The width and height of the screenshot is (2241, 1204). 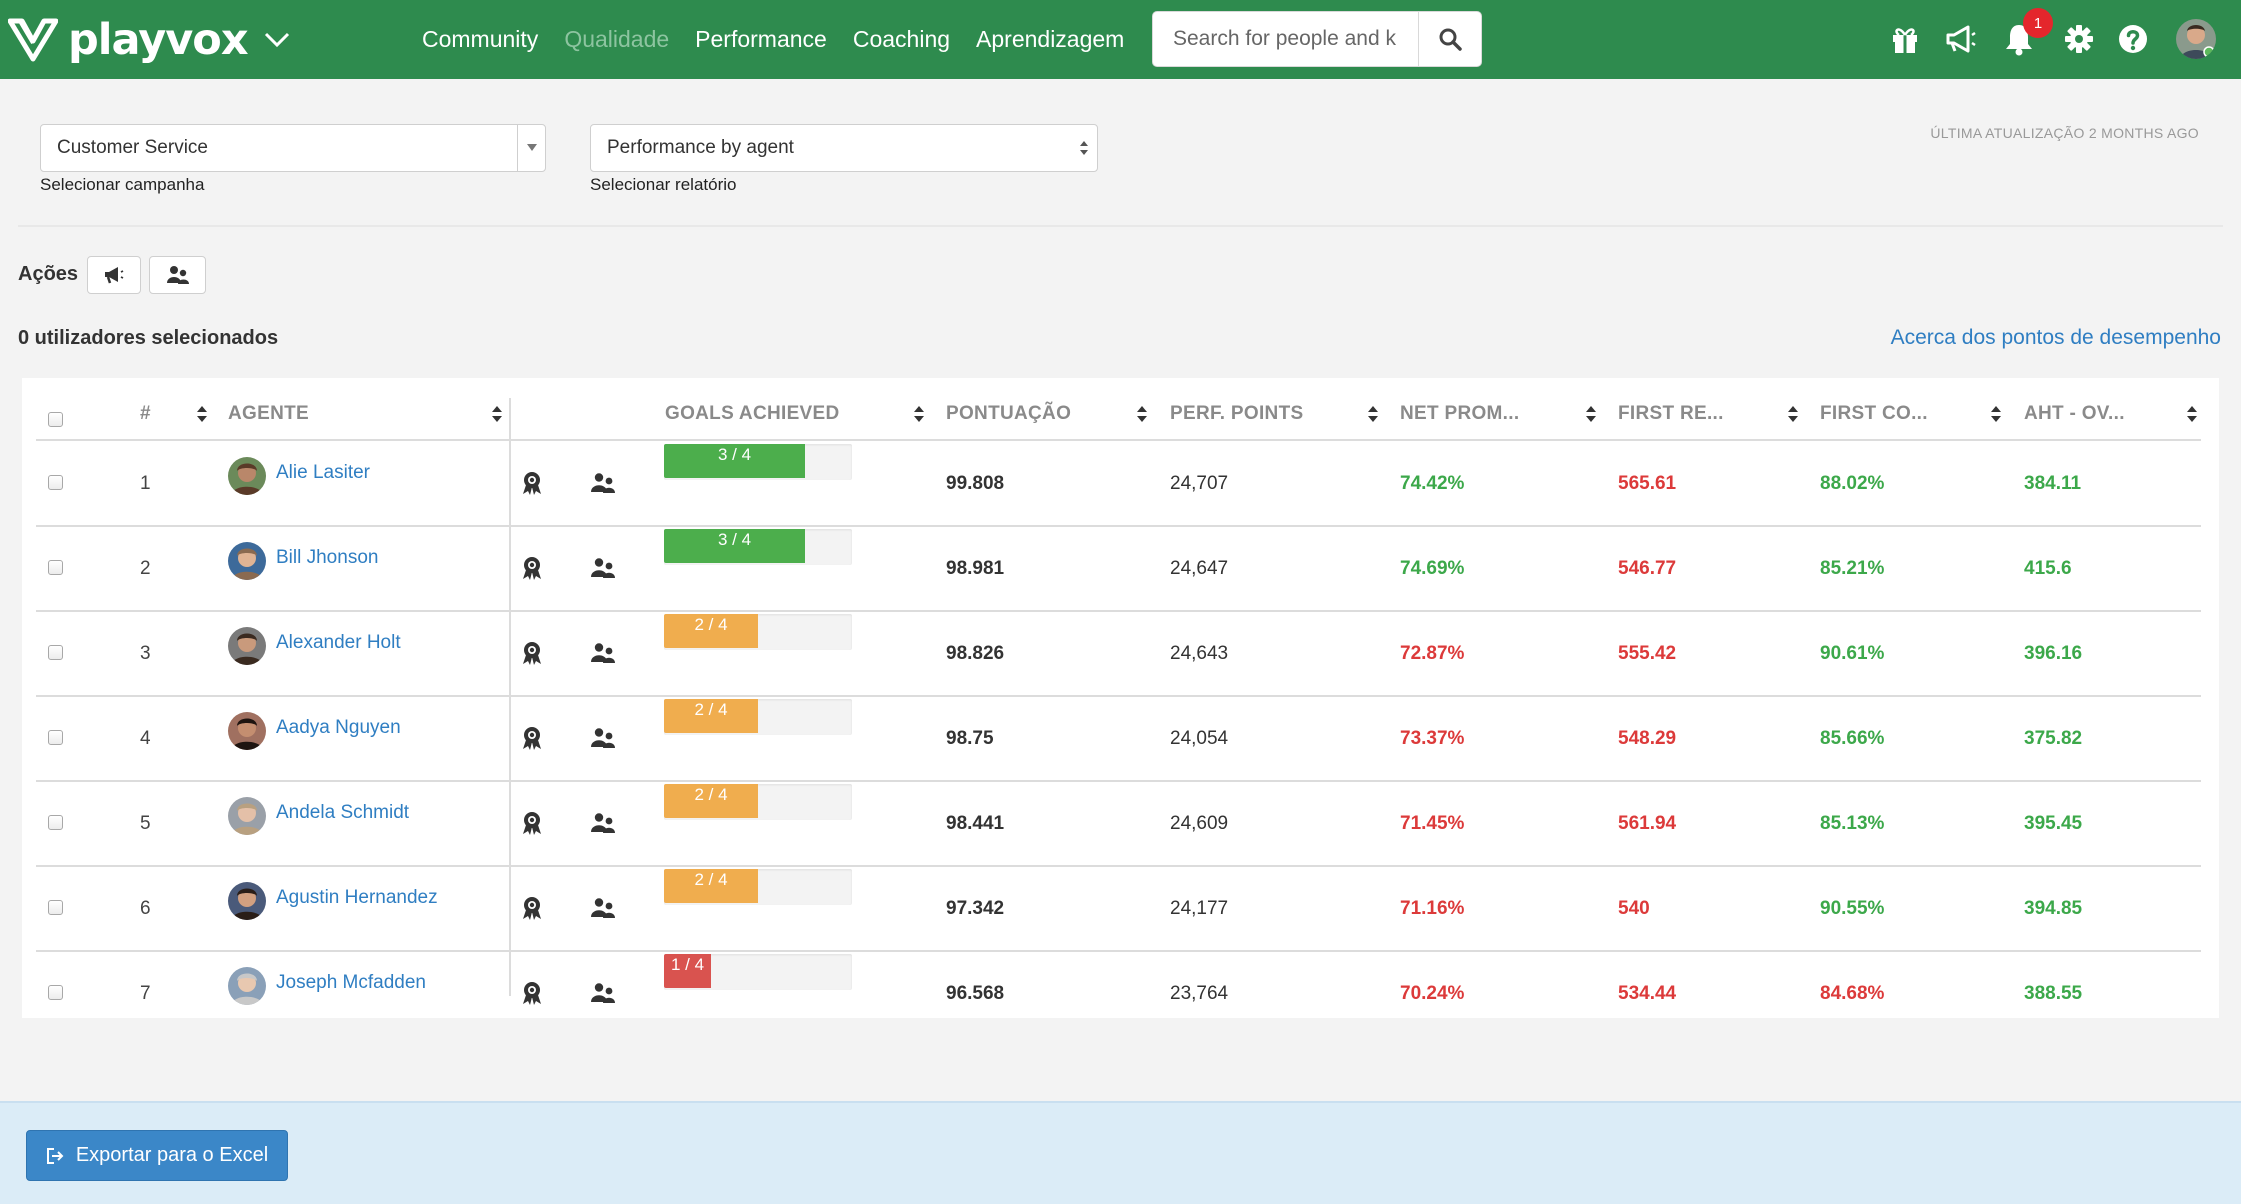 I want to click on goals-progress-bar: 1 / 4, so click(x=758, y=971).